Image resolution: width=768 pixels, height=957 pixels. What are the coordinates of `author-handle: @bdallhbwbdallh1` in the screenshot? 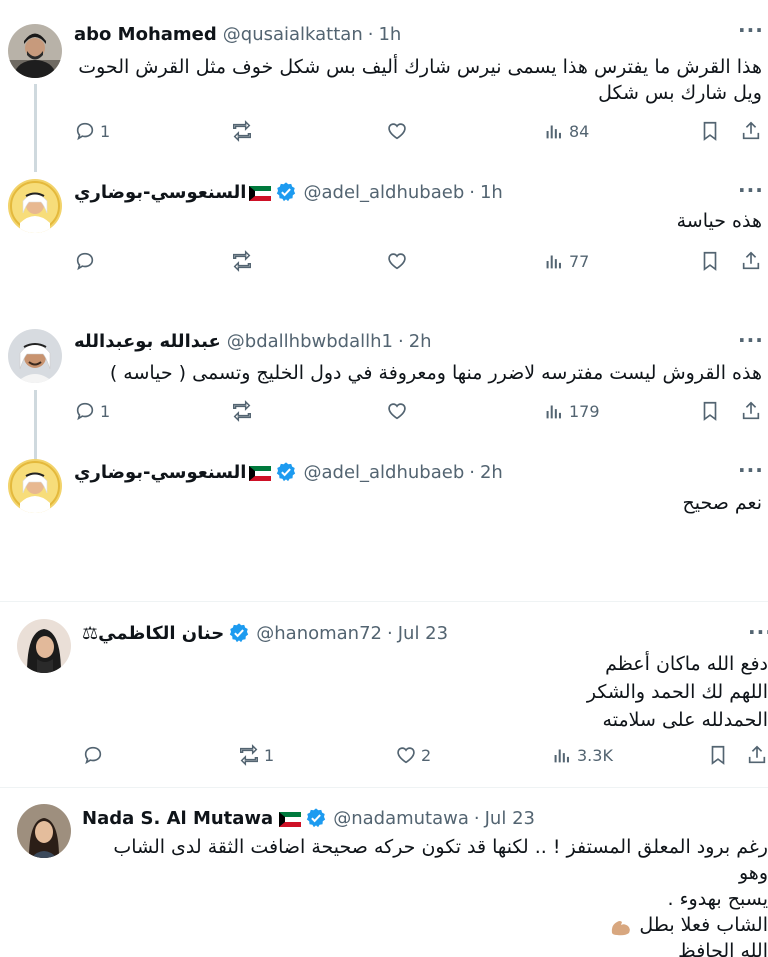 It's located at (310, 341).